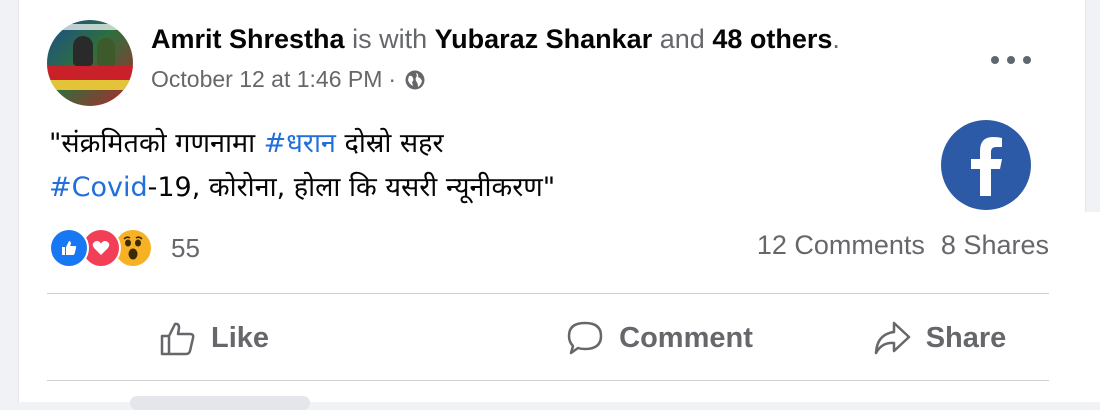 The image size is (1100, 410). What do you see at coordinates (995, 245) in the screenshot?
I see `shares-count: 8 Shares` at bounding box center [995, 245].